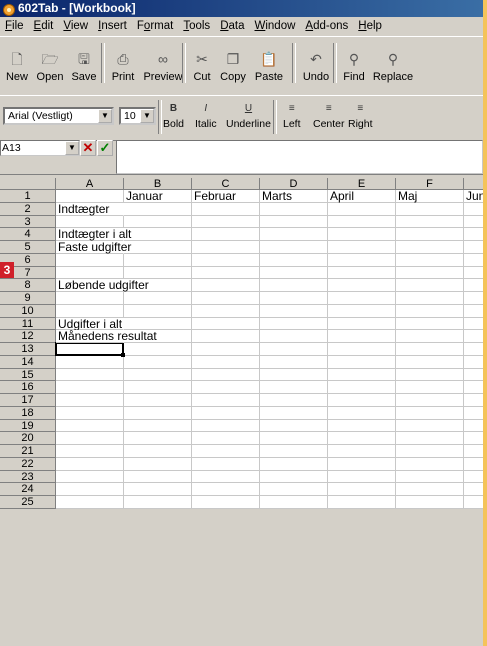 The image size is (487, 646). Describe the element at coordinates (473, 400) in the screenshot. I see `cell-g17` at that location.